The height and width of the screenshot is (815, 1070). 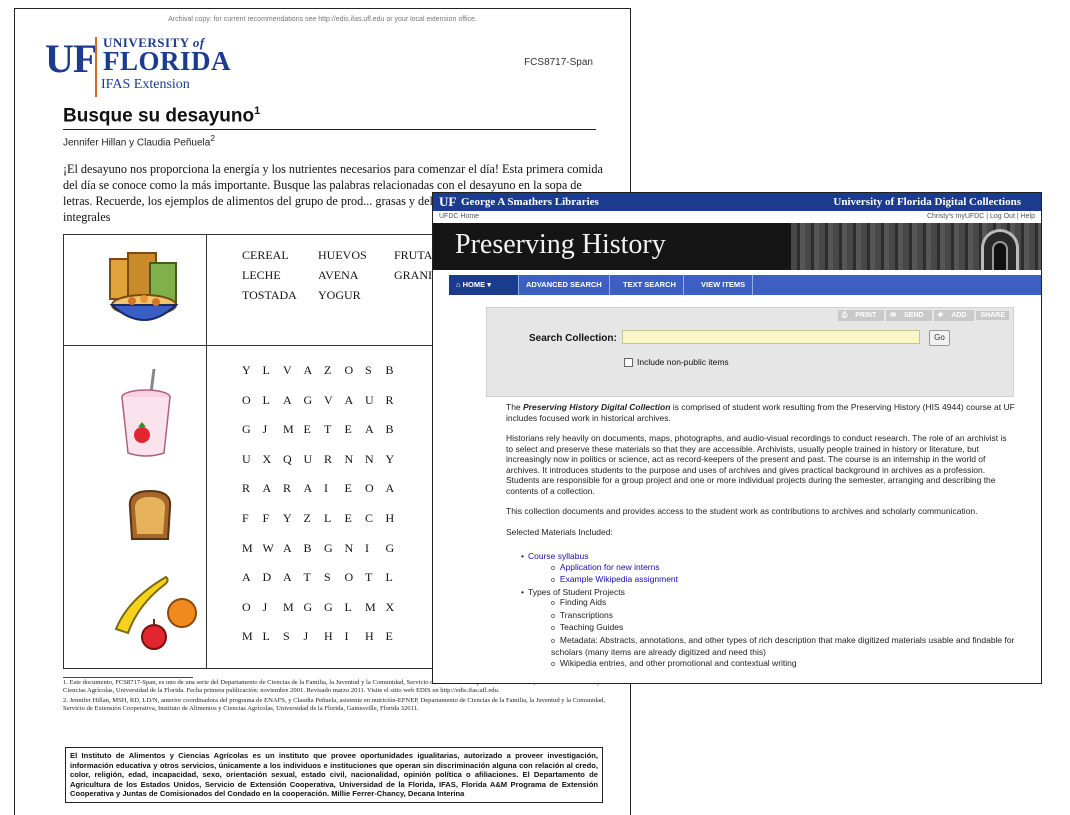 I want to click on tab-view-items: VIEW ITEMS, so click(x=724, y=285).